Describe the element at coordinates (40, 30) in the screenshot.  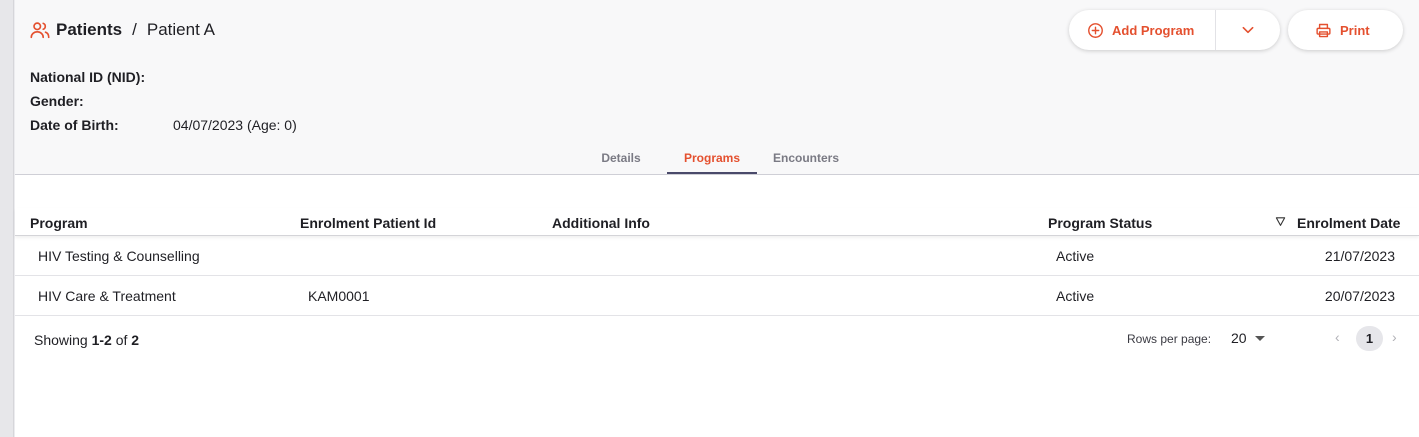
I see `users-icon` at that location.